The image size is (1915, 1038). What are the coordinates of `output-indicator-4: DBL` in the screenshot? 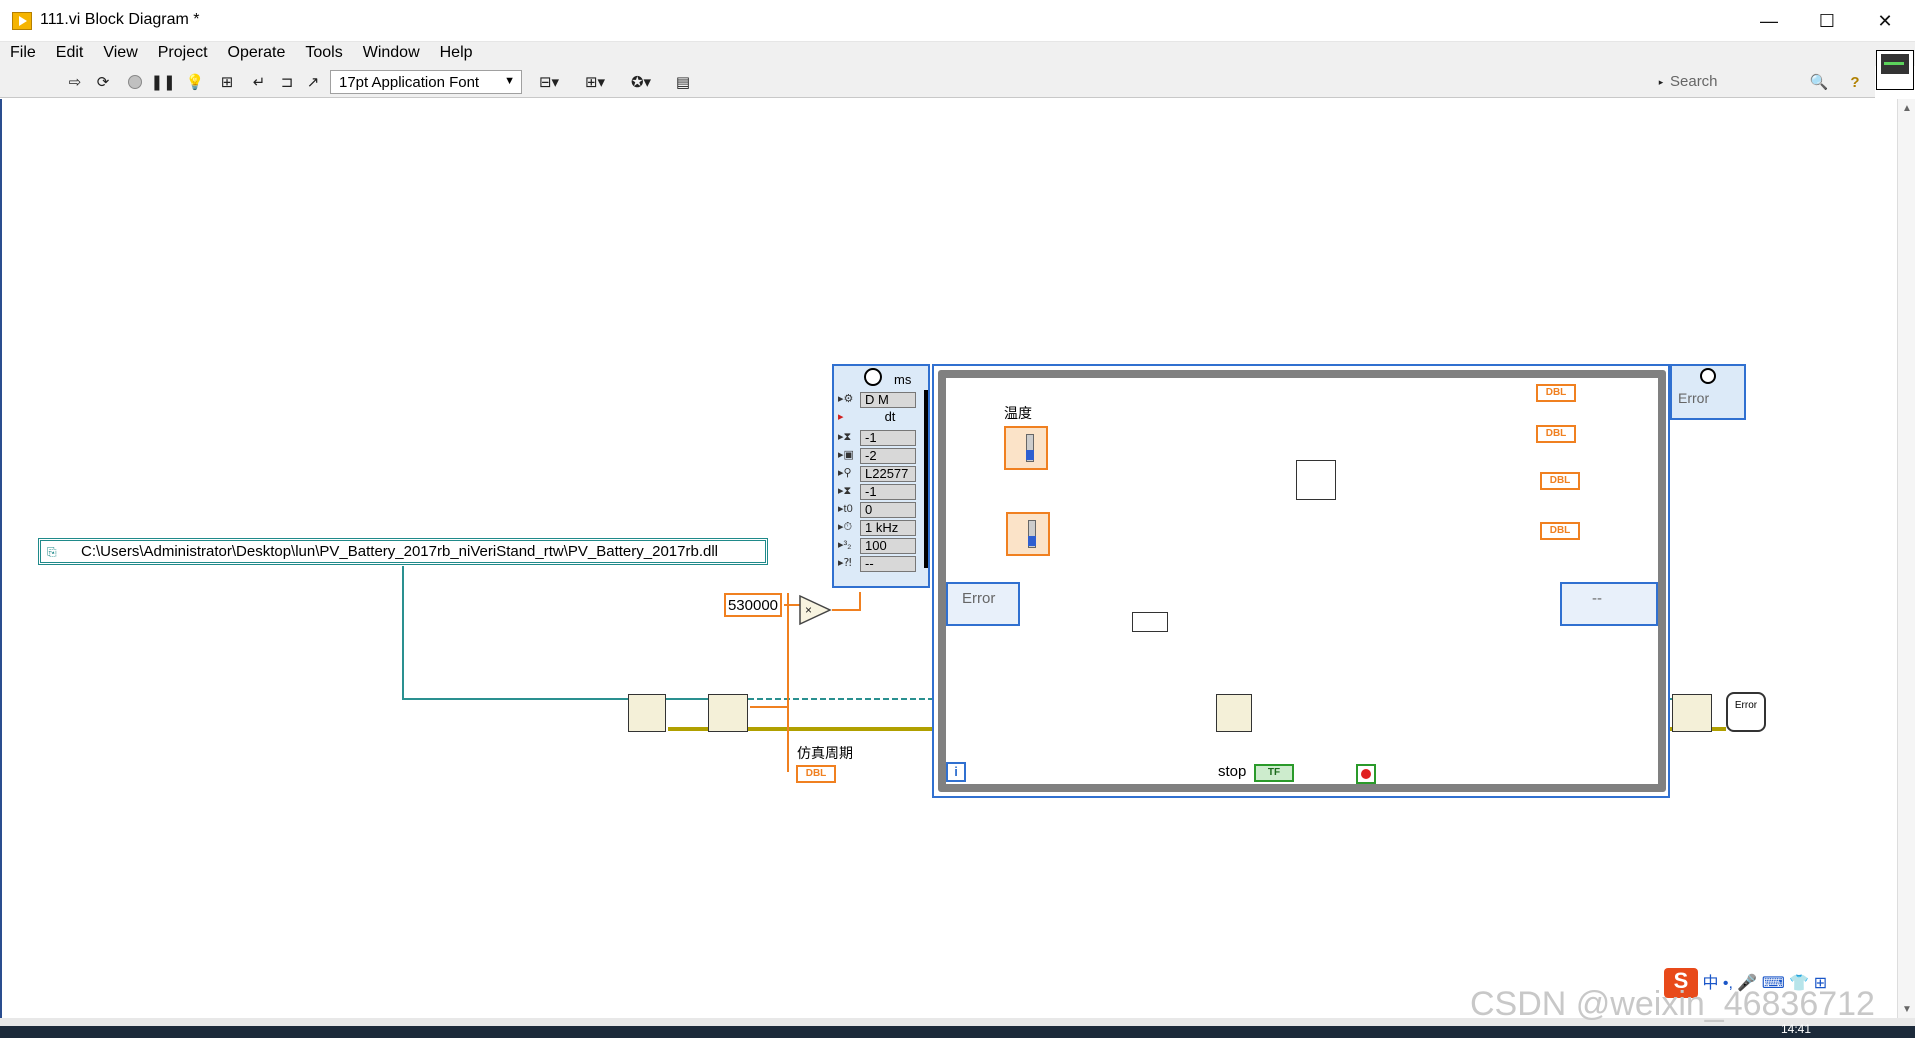 It's located at (1560, 531).